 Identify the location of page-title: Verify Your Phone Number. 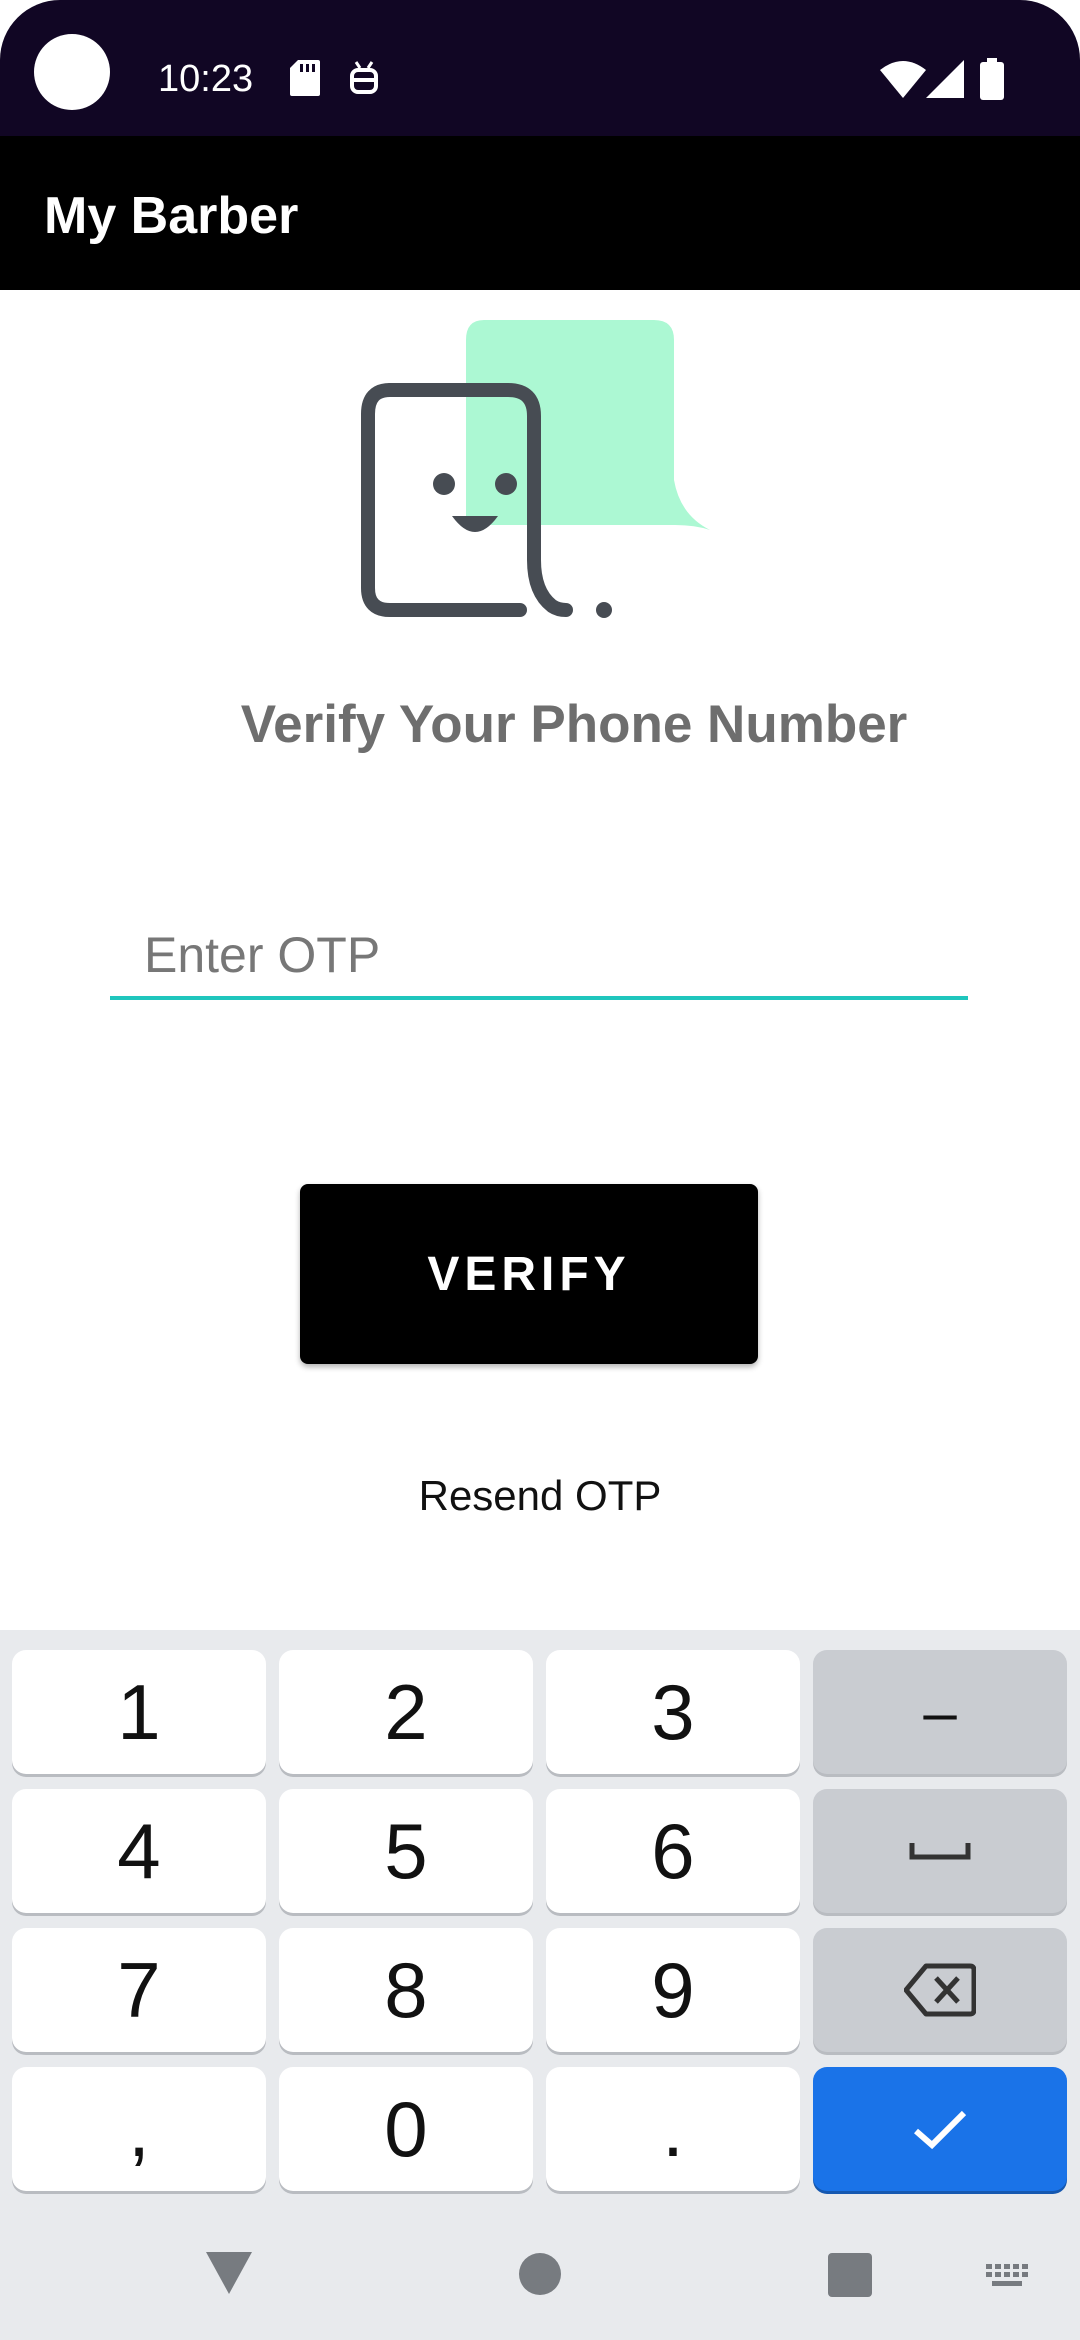
(574, 724).